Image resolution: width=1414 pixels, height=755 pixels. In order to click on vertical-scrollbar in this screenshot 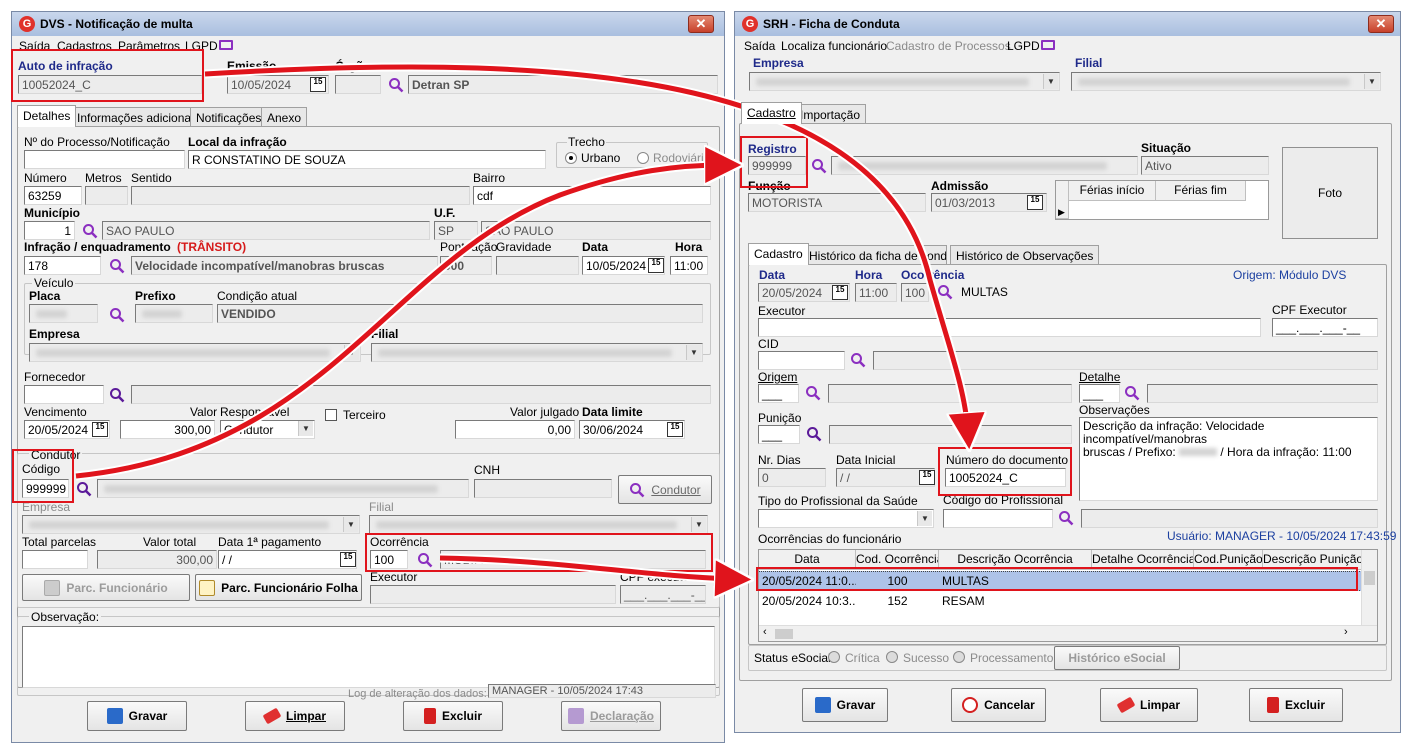, I will do `click(1369, 587)`.